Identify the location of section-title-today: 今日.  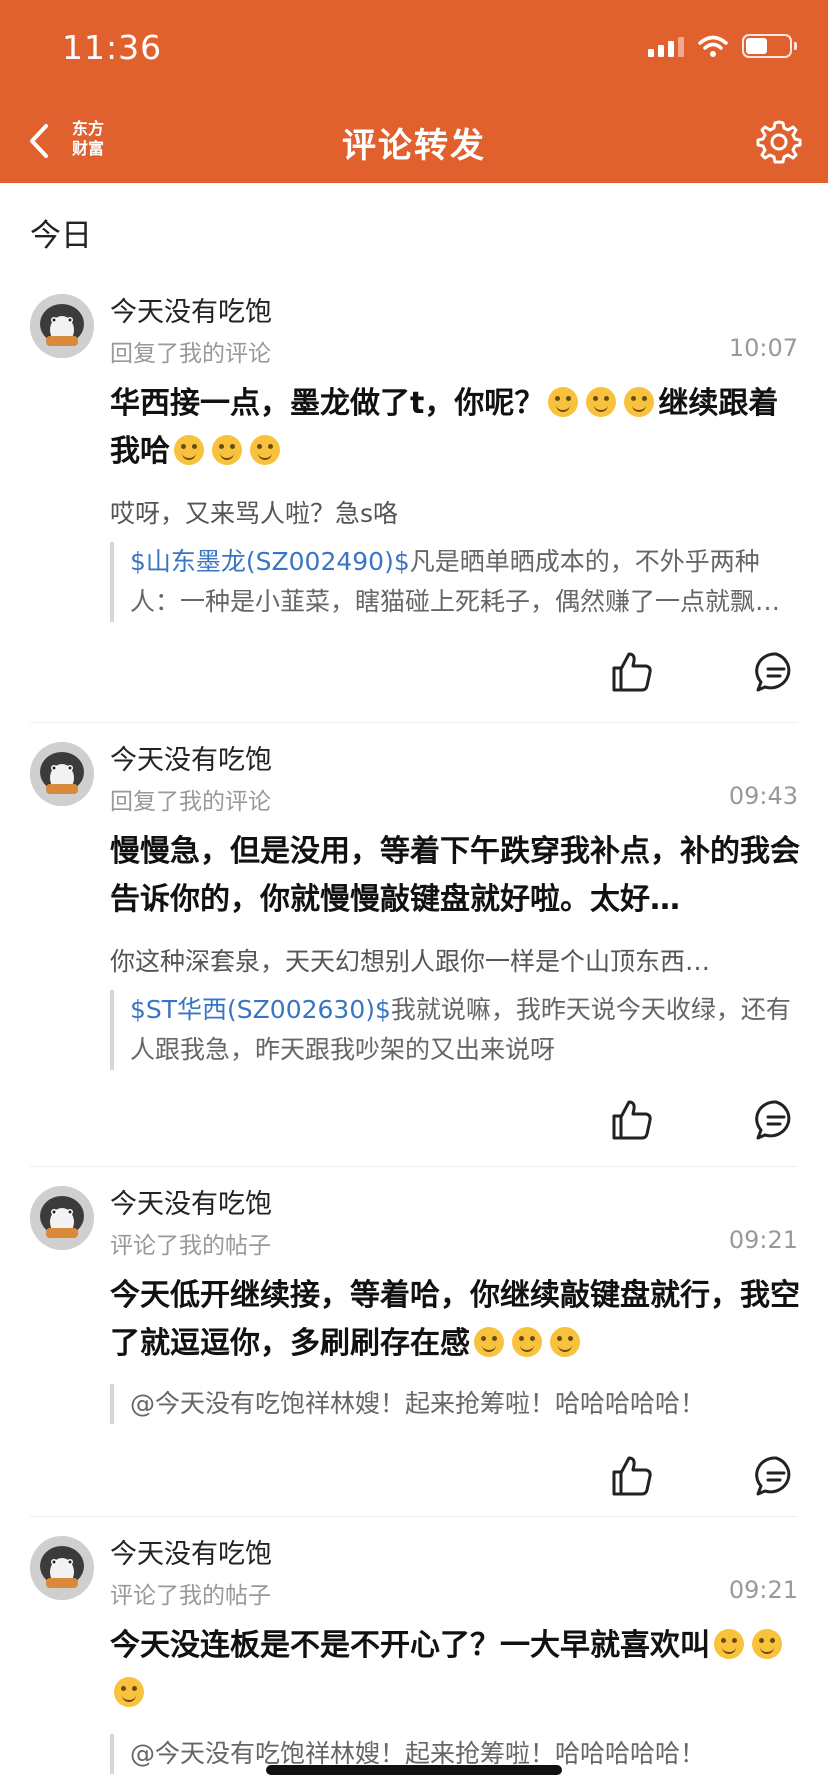
(61, 236).